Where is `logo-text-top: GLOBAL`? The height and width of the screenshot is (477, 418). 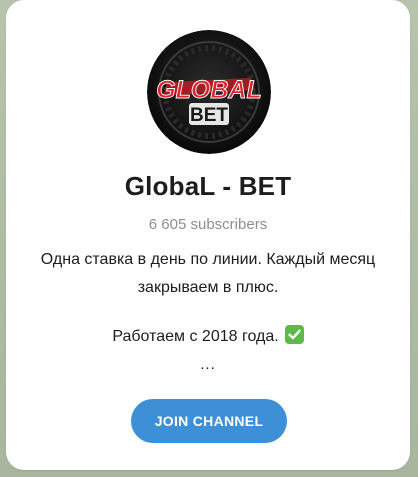 logo-text-top: GLOBAL is located at coordinates (209, 90).